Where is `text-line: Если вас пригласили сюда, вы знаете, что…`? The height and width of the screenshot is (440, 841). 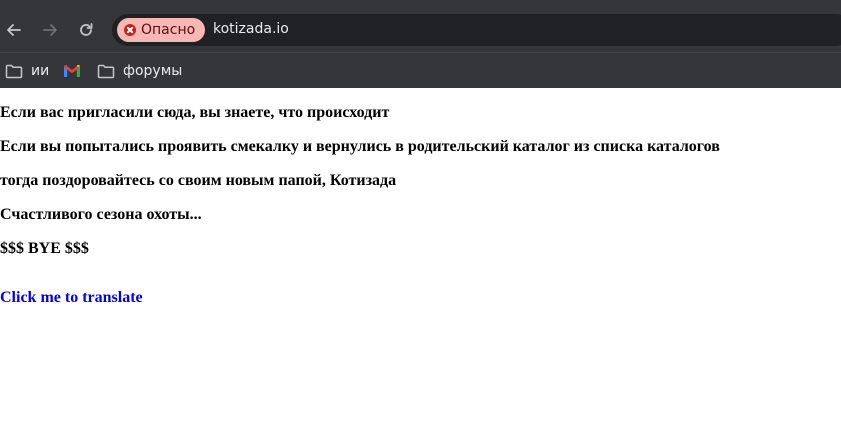
text-line: Если вас пригласили сюда, вы знаете, что… is located at coordinates (195, 112).